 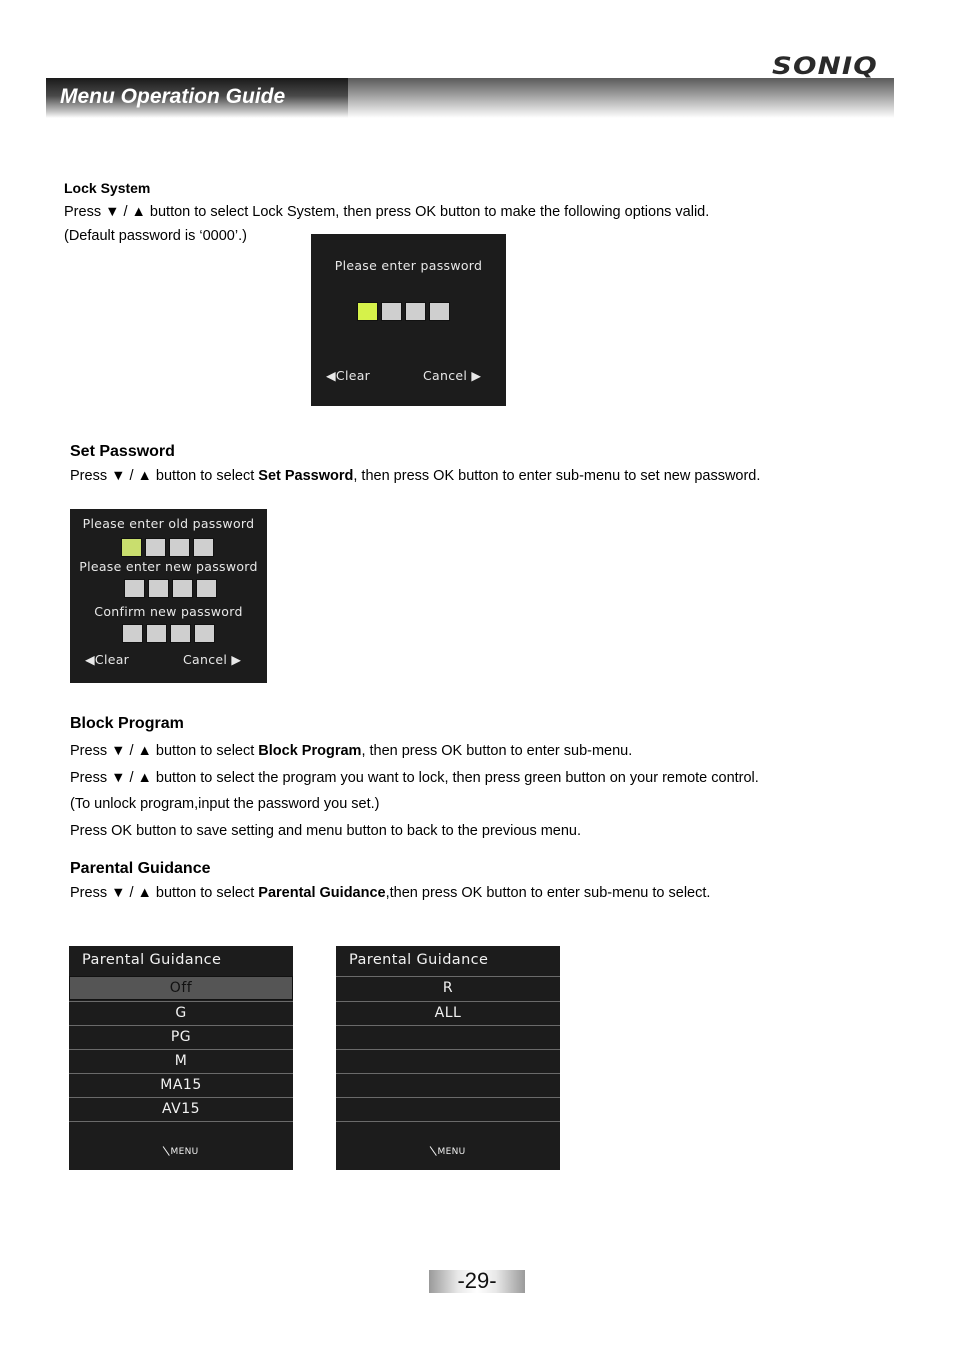 What do you see at coordinates (168, 566) in the screenshot?
I see `new-password-prompt: Please enter new password` at bounding box center [168, 566].